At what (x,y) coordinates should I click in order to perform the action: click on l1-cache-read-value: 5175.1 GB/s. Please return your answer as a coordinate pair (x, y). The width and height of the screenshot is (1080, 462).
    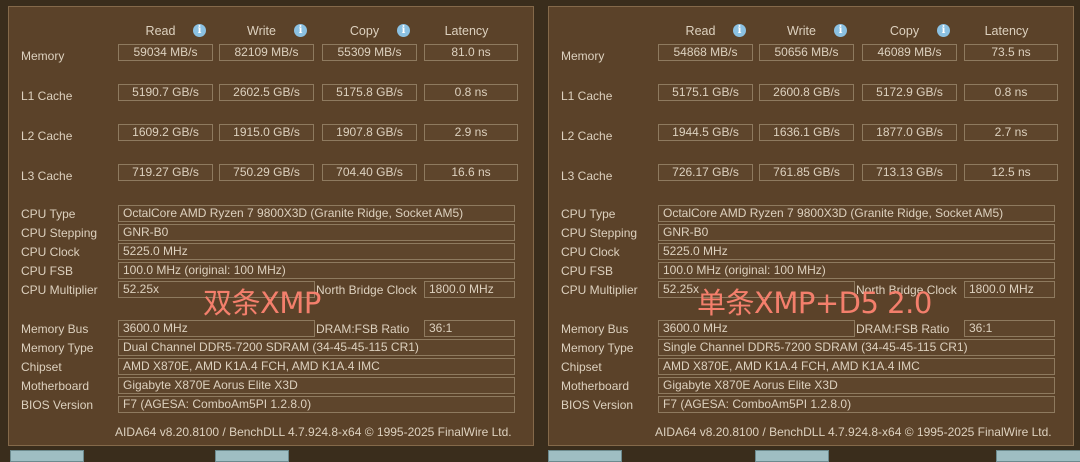
    Looking at the image, I should click on (705, 92).